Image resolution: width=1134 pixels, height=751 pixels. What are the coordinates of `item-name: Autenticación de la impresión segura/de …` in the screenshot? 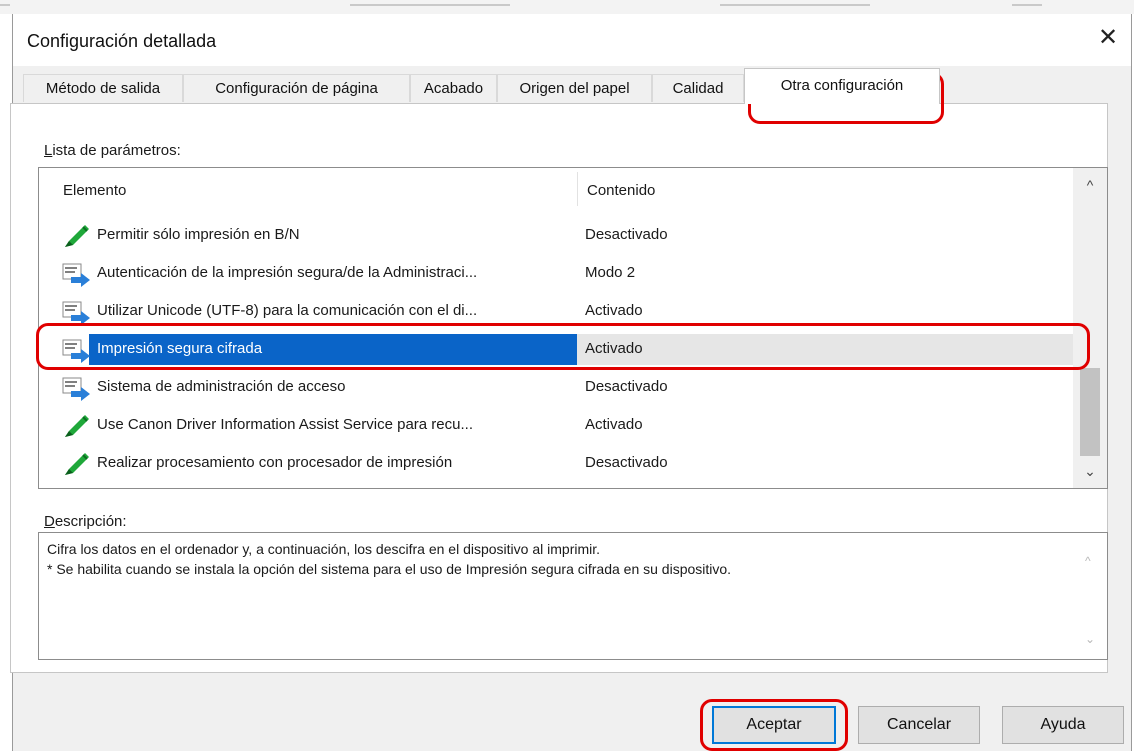 It's located at (287, 272).